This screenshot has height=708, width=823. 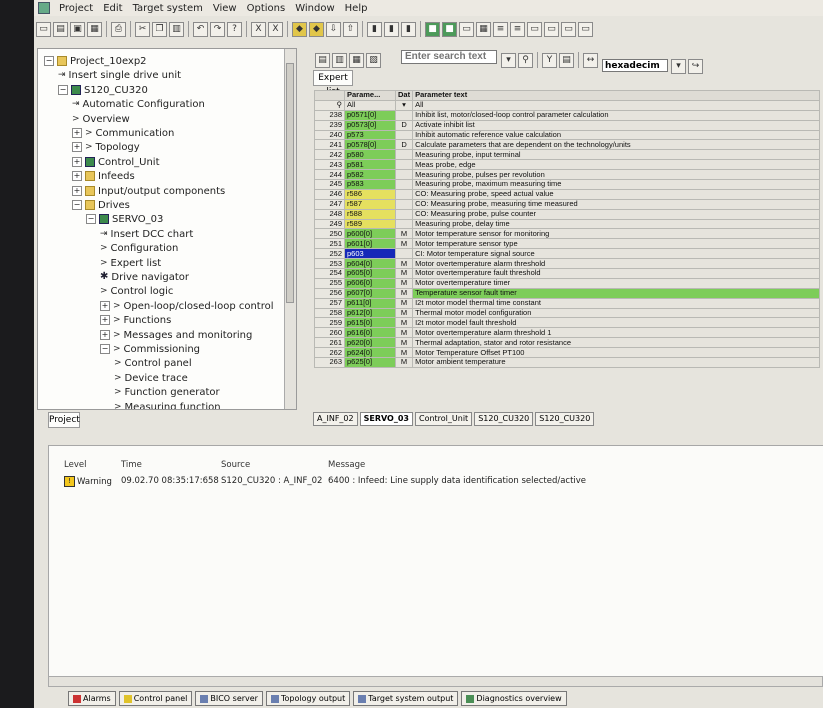 I want to click on parameter-cell: r587, so click(x=370, y=204).